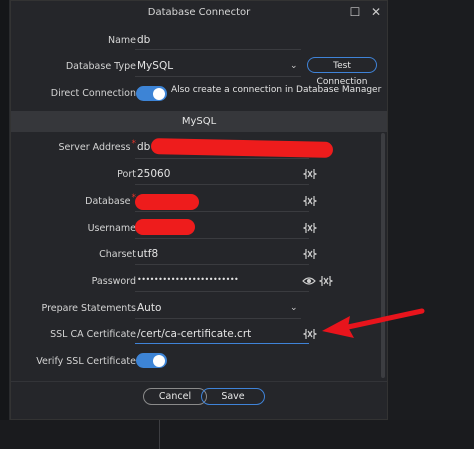 The width and height of the screenshot is (474, 449). Describe the element at coordinates (167, 202) in the screenshot. I see `redaction-database` at that location.